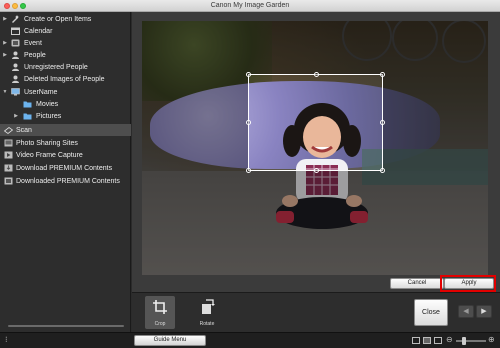  I want to click on status-bar: ⁝ Guide Menu ⊖ ⊕, so click(250, 340).